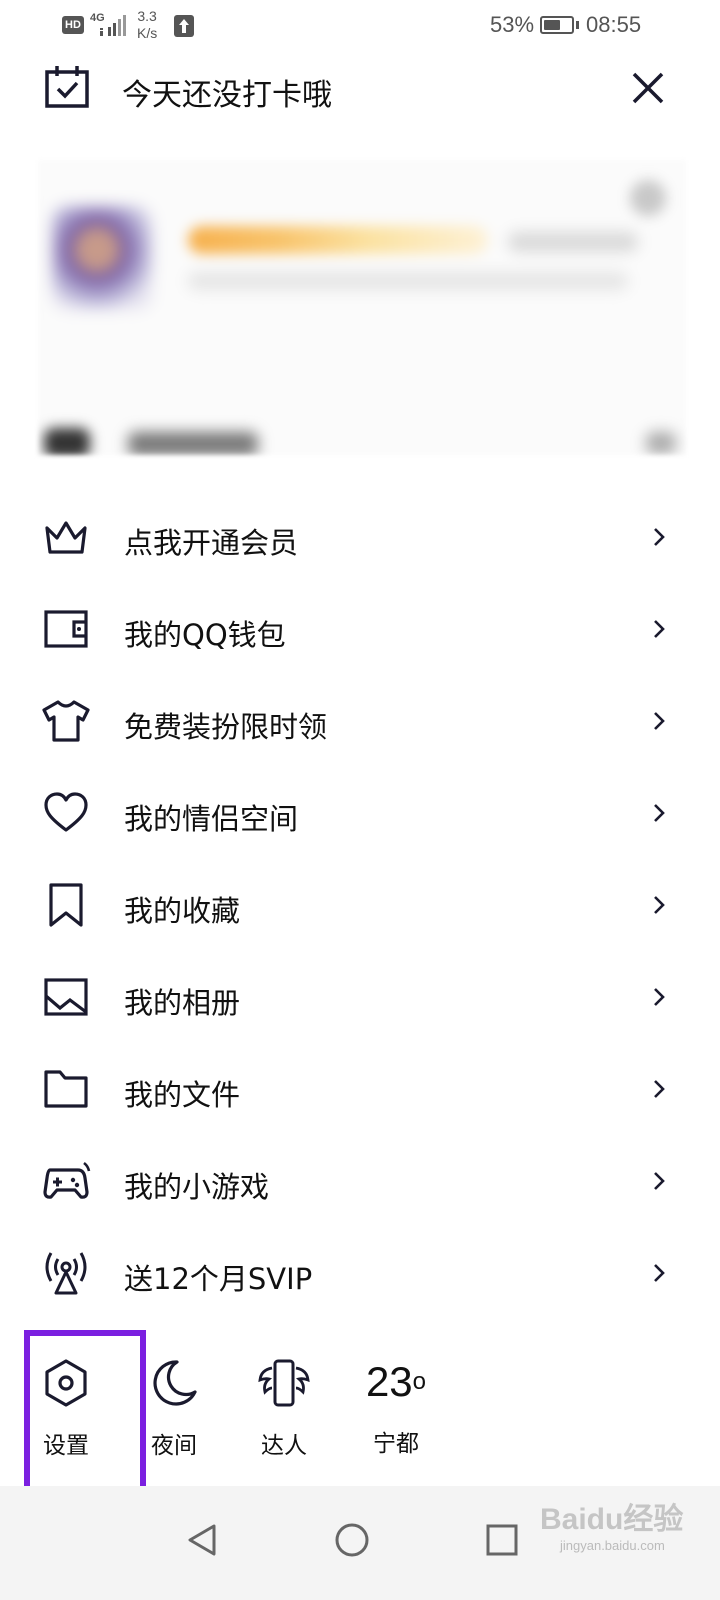 The width and height of the screenshot is (720, 1600). Describe the element at coordinates (396, 1444) in the screenshot. I see `city-label: 宁都` at that location.